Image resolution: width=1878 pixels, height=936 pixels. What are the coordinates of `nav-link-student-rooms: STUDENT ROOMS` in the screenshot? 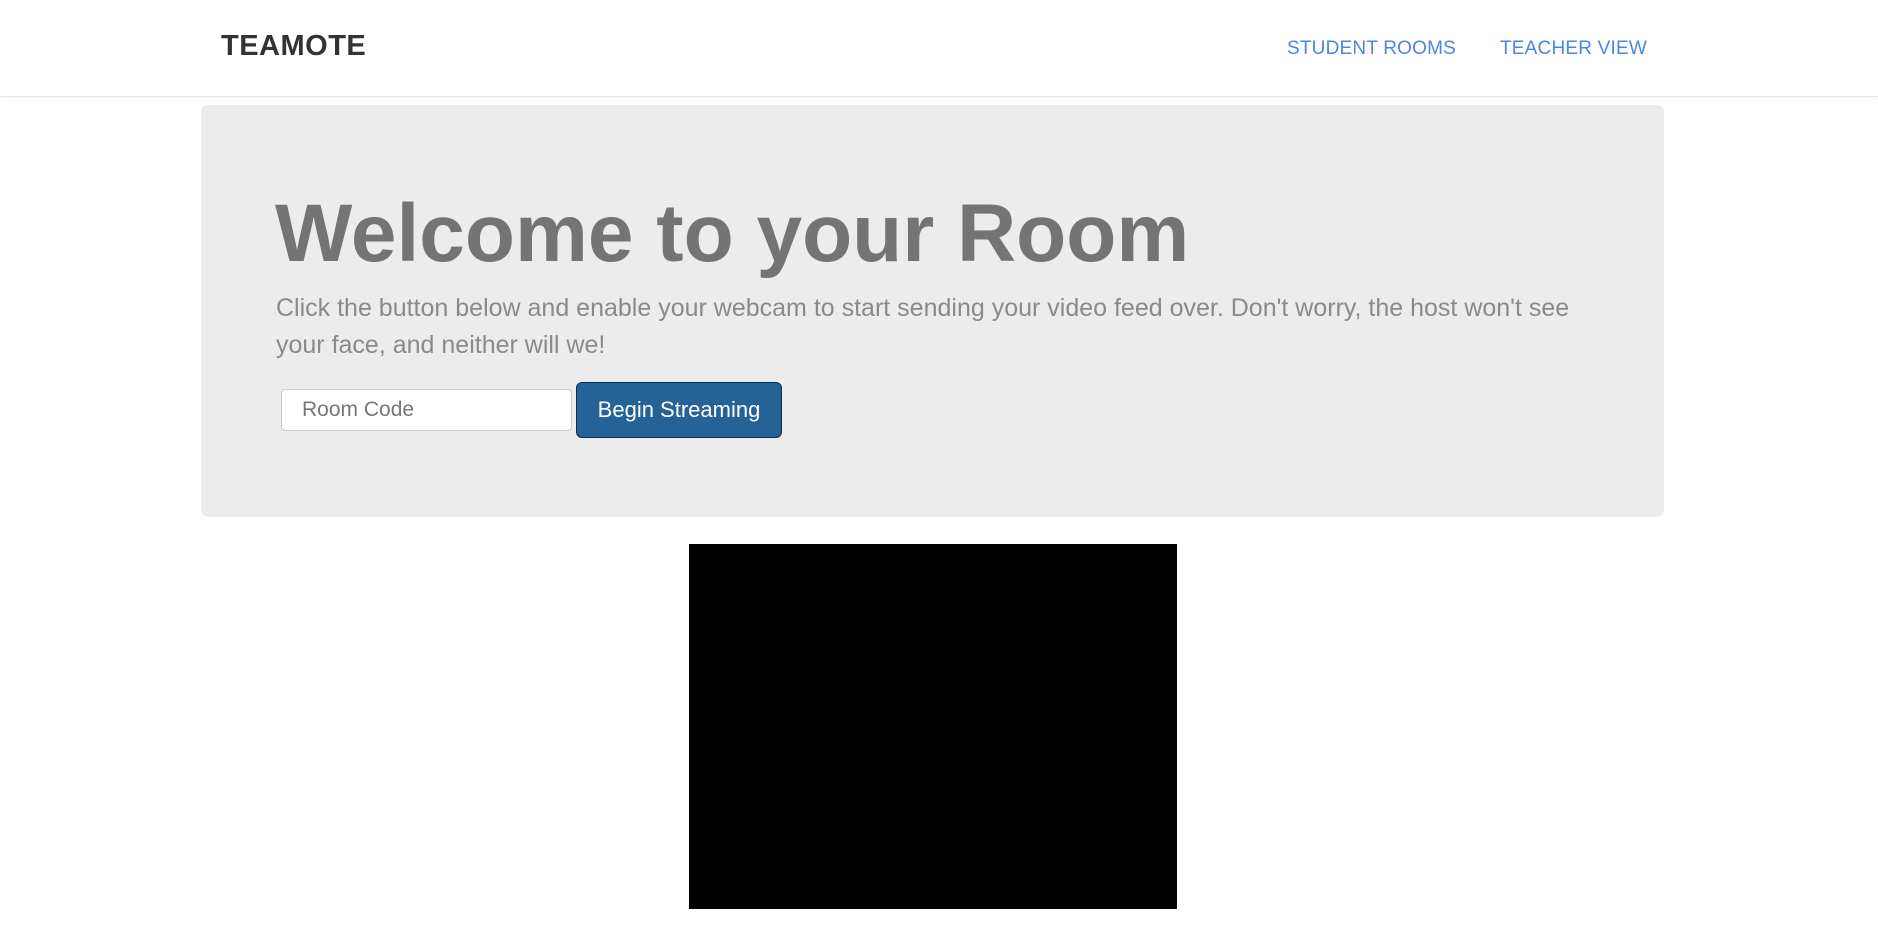 It's located at (1371, 49).